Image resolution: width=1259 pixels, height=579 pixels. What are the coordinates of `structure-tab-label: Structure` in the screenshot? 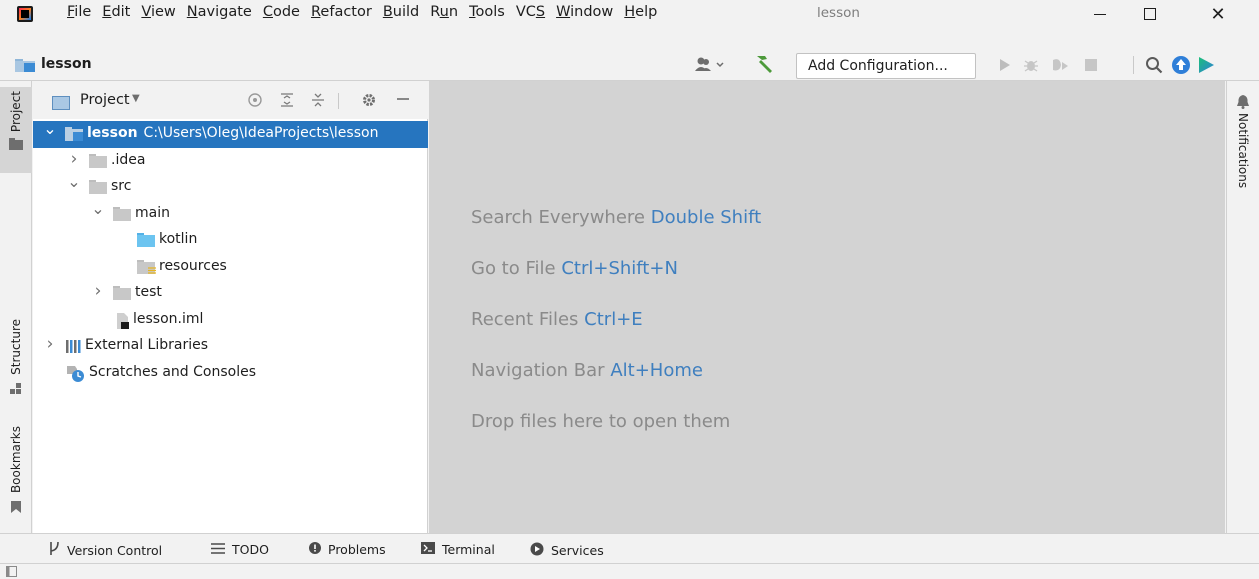 It's located at (16, 347).